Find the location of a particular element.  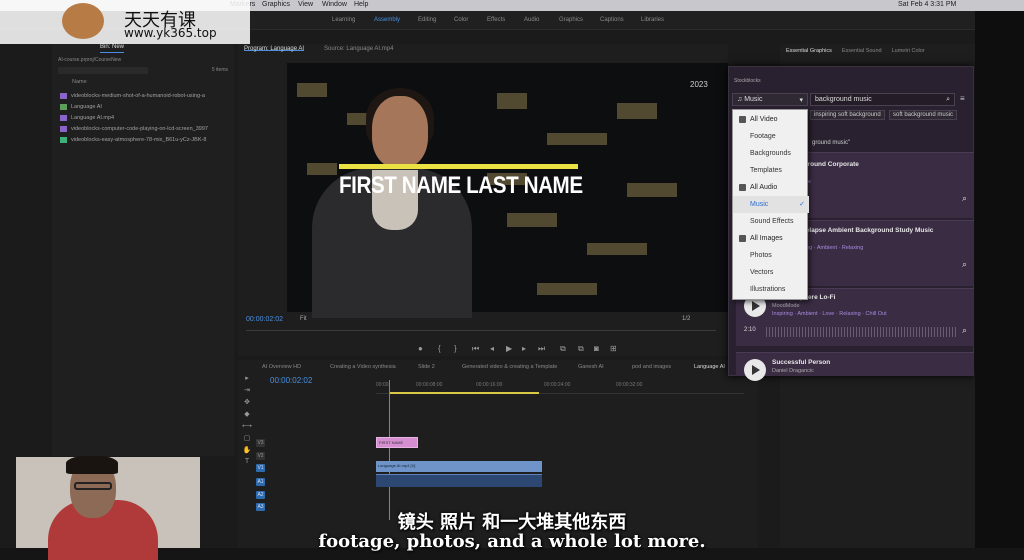

search-chip: soft background music is located at coordinates (923, 115).